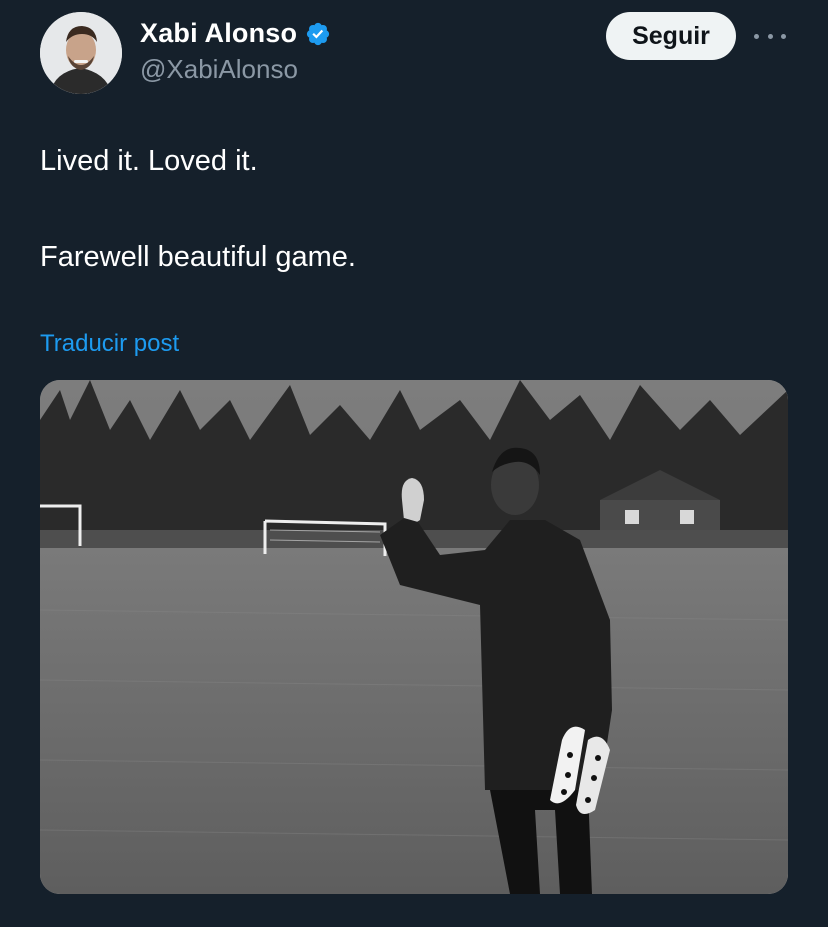 The height and width of the screenshot is (927, 828). Describe the element at coordinates (671, 36) in the screenshot. I see `follow-button: Seguir` at that location.